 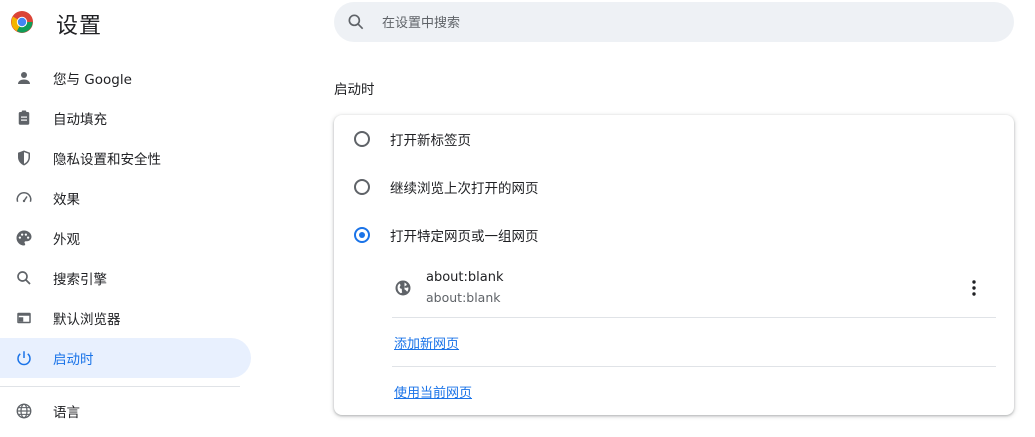 What do you see at coordinates (463, 297) in the screenshot?
I see `page-url-text: about:blank` at bounding box center [463, 297].